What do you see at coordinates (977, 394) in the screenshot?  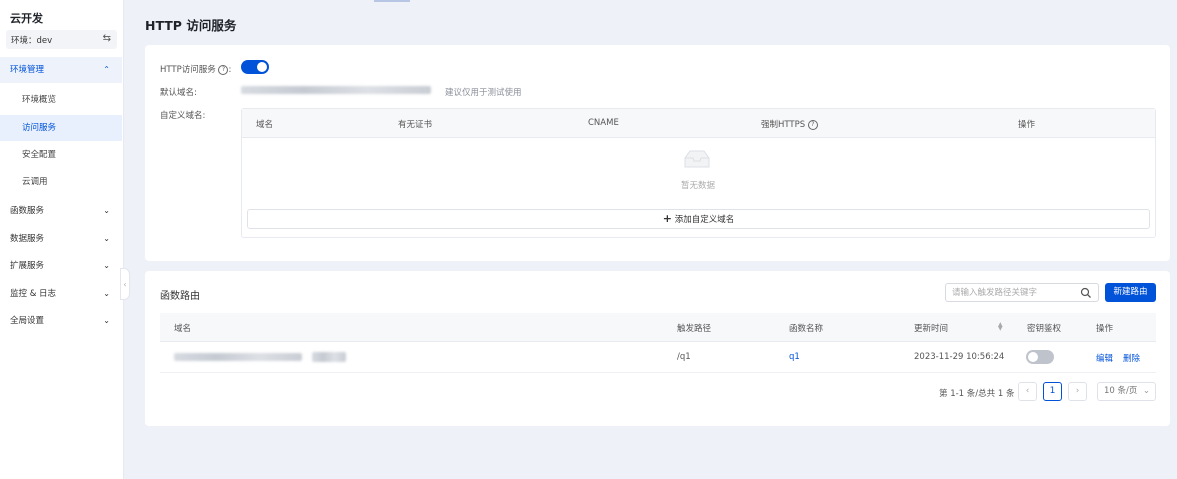 I see `pagination-summary: 第 1-1 条/总共 1 条` at bounding box center [977, 394].